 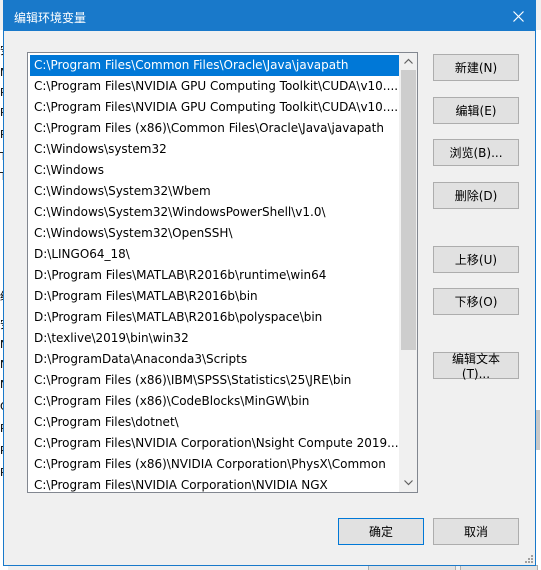 I want to click on list-item: D:\ProgramData\Anaconda3\Scripts, so click(x=215, y=359).